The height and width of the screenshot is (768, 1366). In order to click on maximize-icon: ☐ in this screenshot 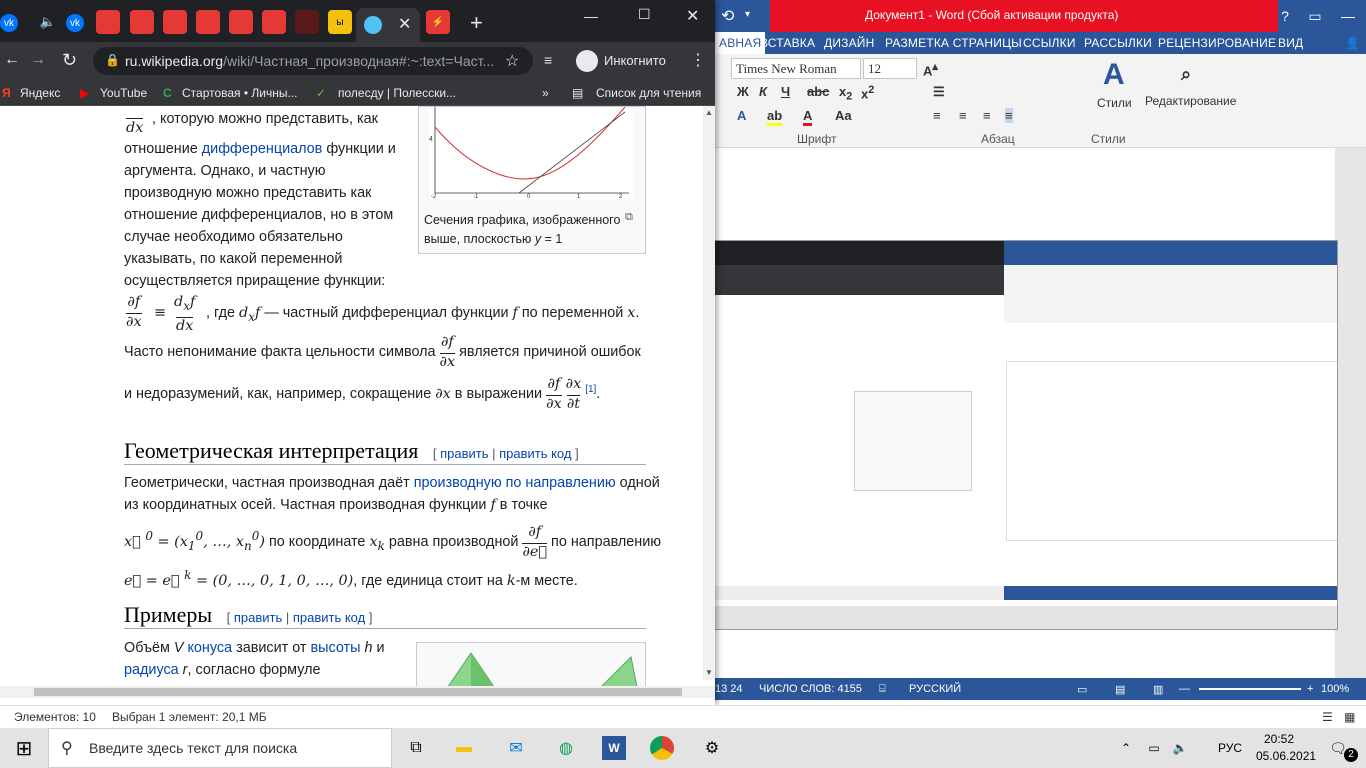, I will do `click(644, 14)`.